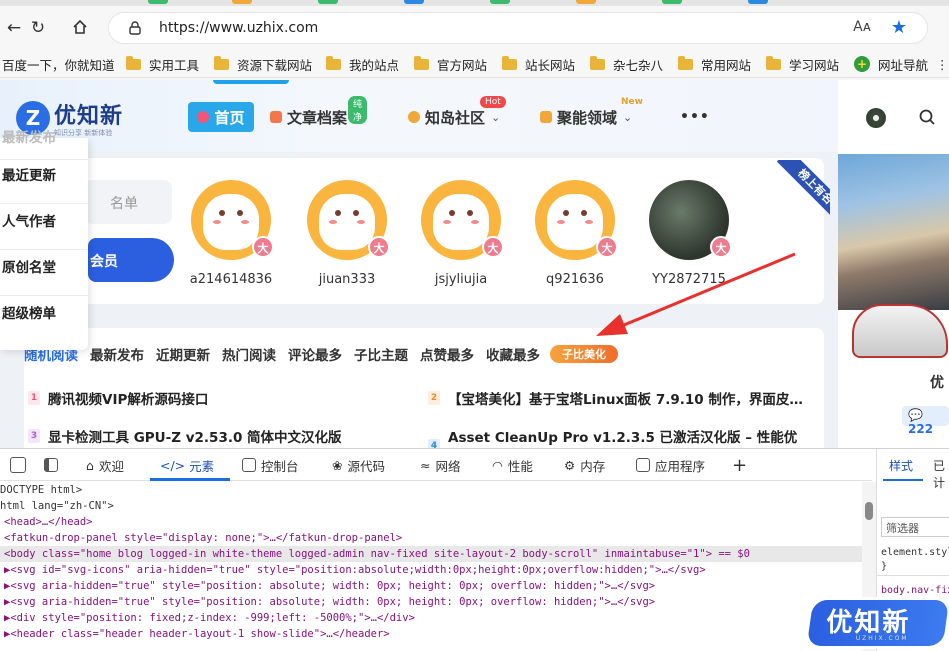 This screenshot has height=651, width=949. I want to click on tab-recent-update: 近期更新, so click(183, 354).